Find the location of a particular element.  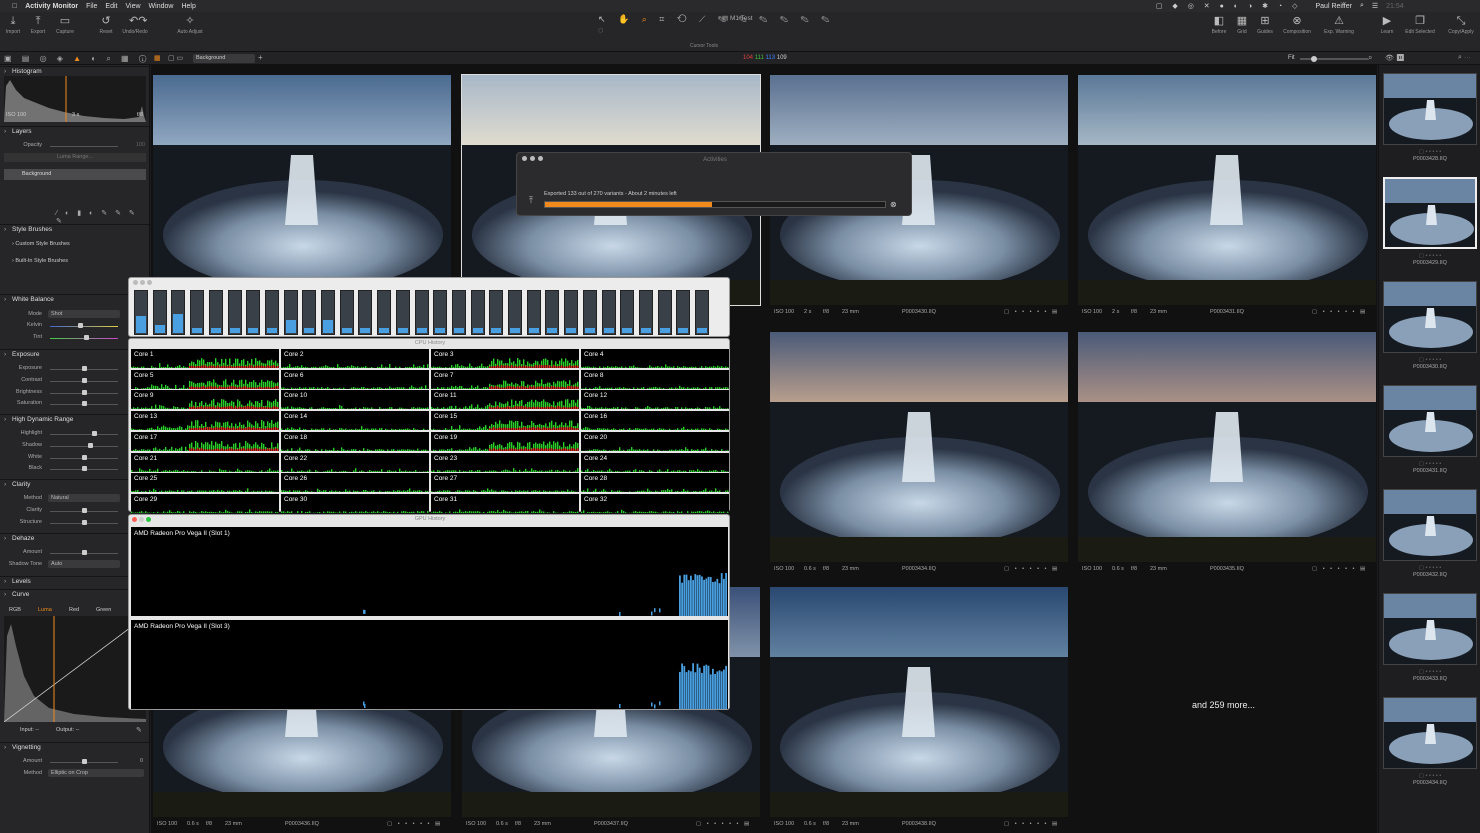

menu-view: View is located at coordinates (132, 6).